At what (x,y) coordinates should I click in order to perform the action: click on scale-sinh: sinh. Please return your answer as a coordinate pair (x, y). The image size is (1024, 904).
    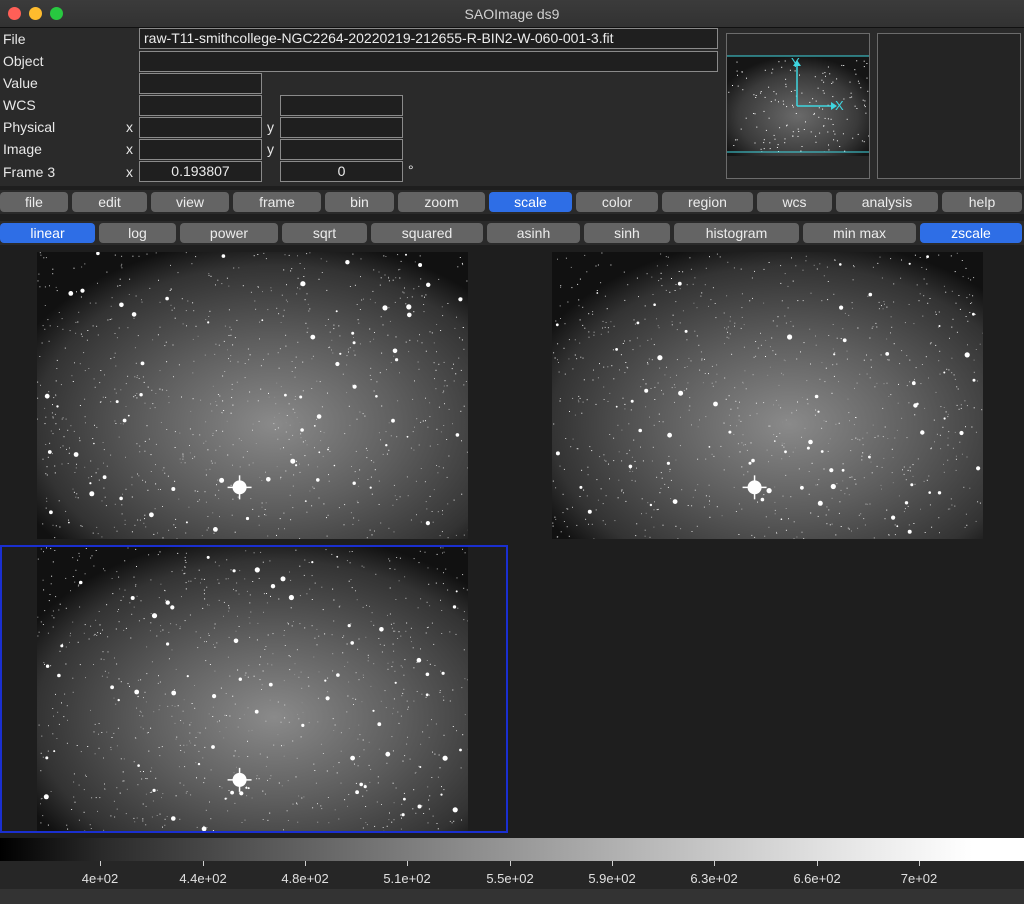
    Looking at the image, I should click on (627, 233).